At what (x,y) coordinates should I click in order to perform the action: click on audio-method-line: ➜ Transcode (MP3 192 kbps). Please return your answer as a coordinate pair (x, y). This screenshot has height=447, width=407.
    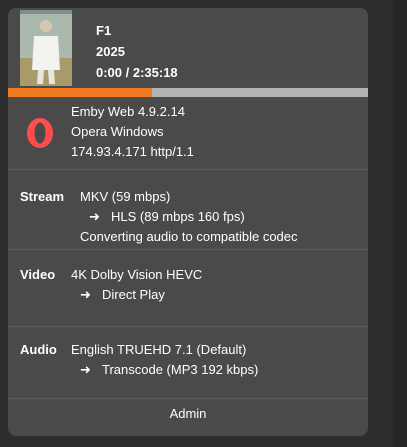
    Looking at the image, I should click on (164, 370).